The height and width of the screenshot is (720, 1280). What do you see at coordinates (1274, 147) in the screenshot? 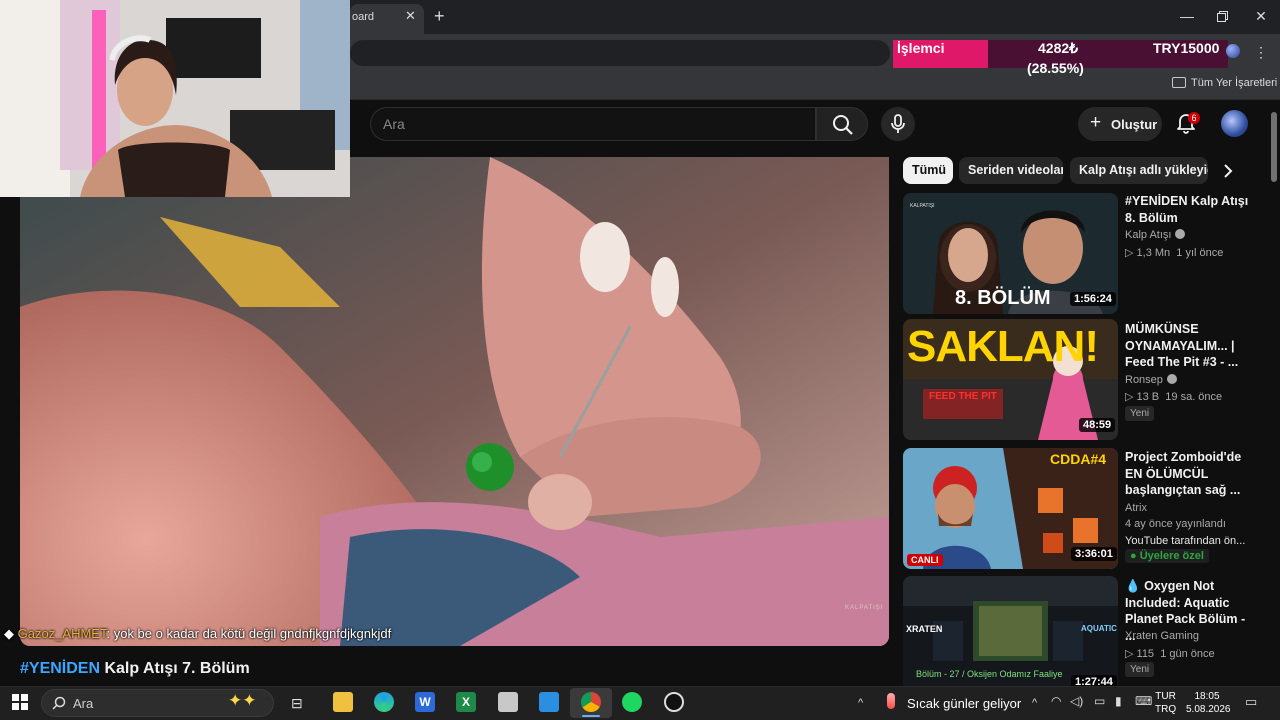
I see `scrollbar-thumb` at bounding box center [1274, 147].